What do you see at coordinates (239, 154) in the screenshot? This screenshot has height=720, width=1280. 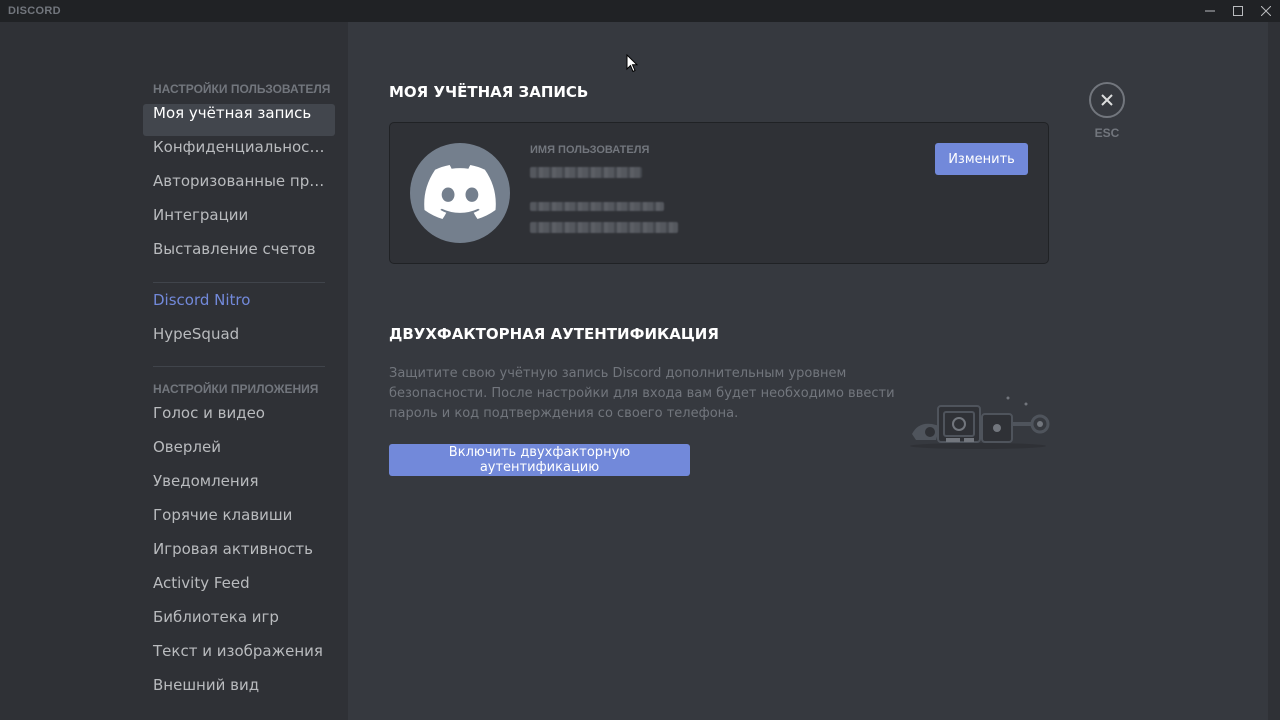 I see `sidebar-item-privacy: Конфиденциальность` at bounding box center [239, 154].